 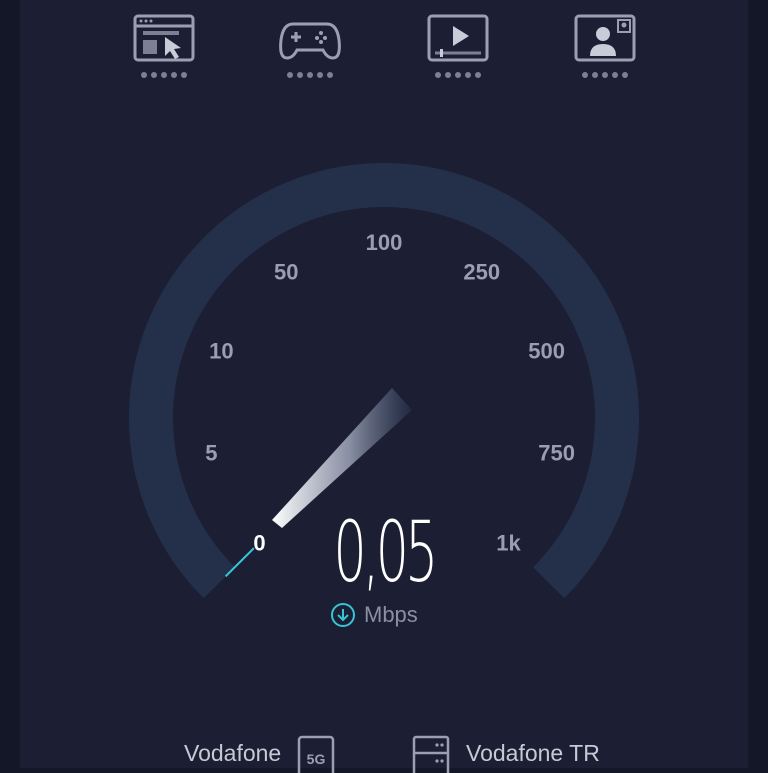 What do you see at coordinates (259, 542) in the screenshot?
I see `gauge-tick-label: 0` at bounding box center [259, 542].